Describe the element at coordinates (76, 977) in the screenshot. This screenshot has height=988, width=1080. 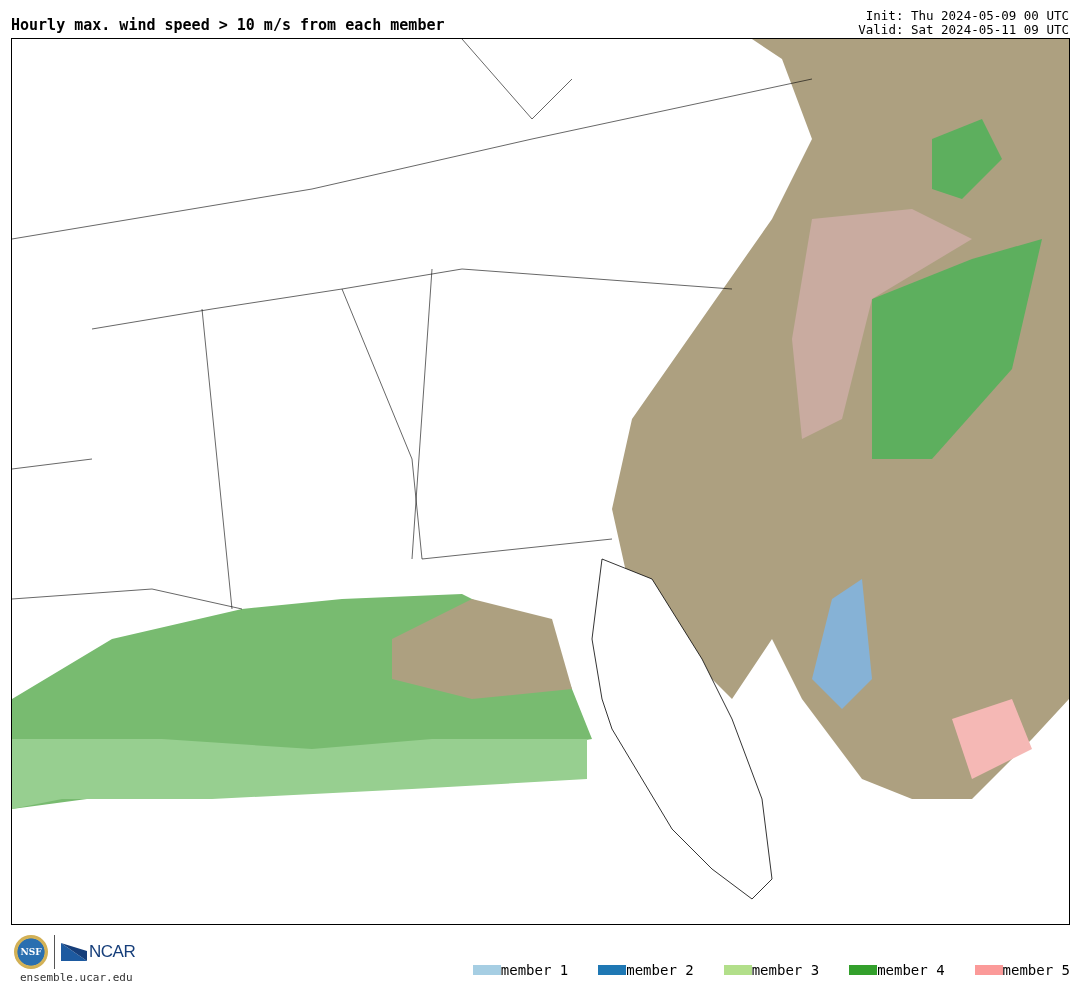
I see `website-url: ensemble.ucar.edu` at that location.